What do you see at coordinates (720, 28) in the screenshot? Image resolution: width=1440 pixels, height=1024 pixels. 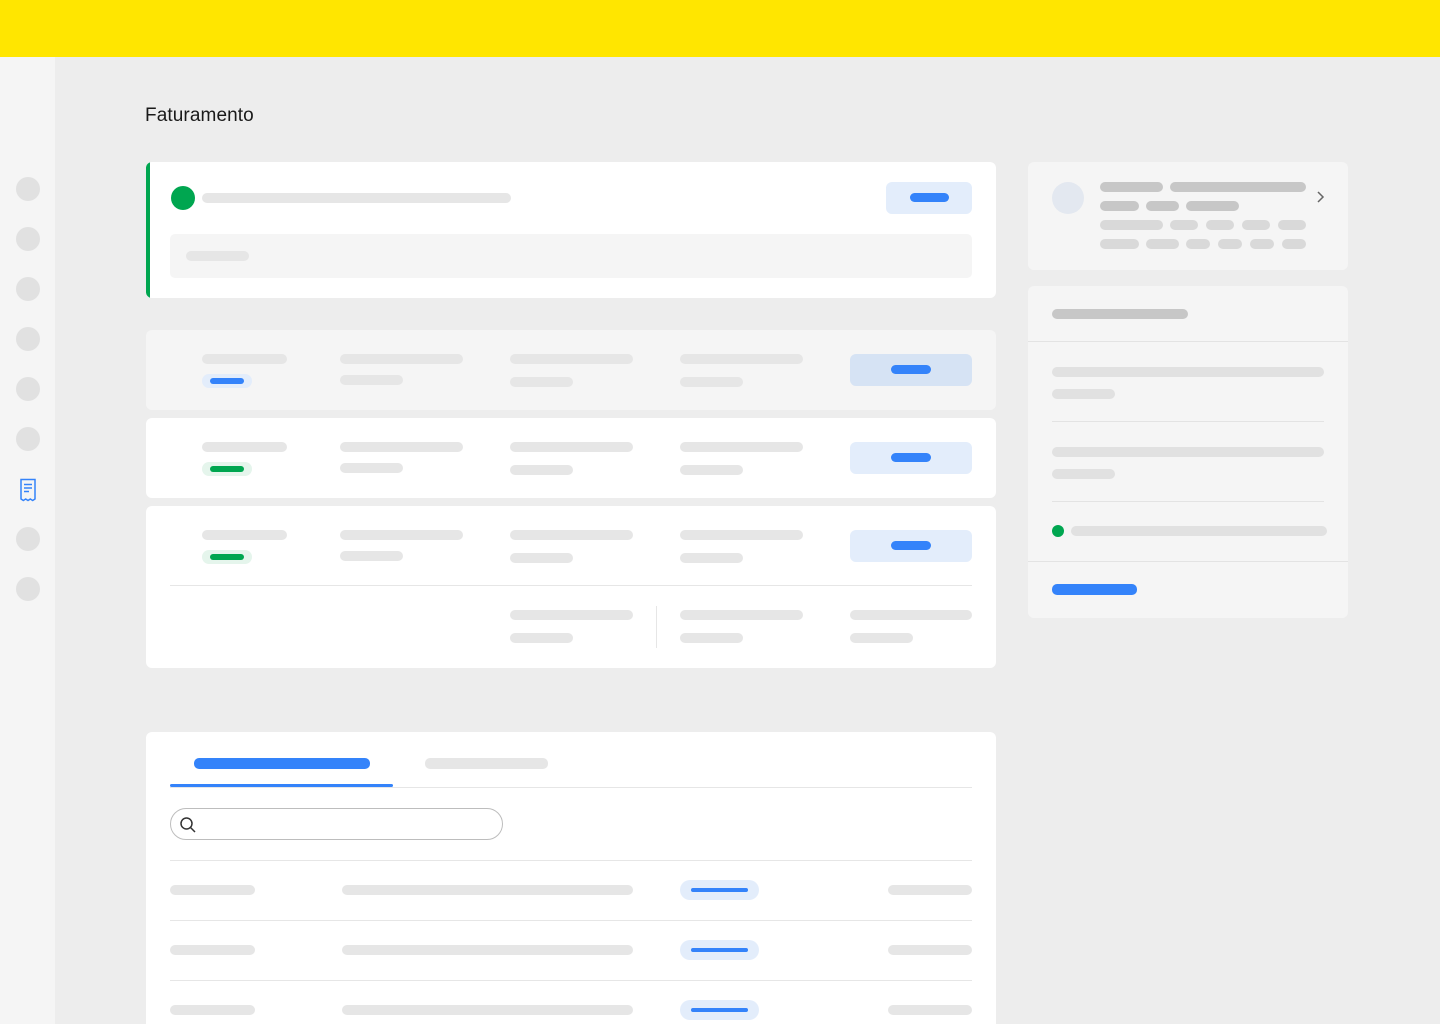 I see `top-bar` at bounding box center [720, 28].